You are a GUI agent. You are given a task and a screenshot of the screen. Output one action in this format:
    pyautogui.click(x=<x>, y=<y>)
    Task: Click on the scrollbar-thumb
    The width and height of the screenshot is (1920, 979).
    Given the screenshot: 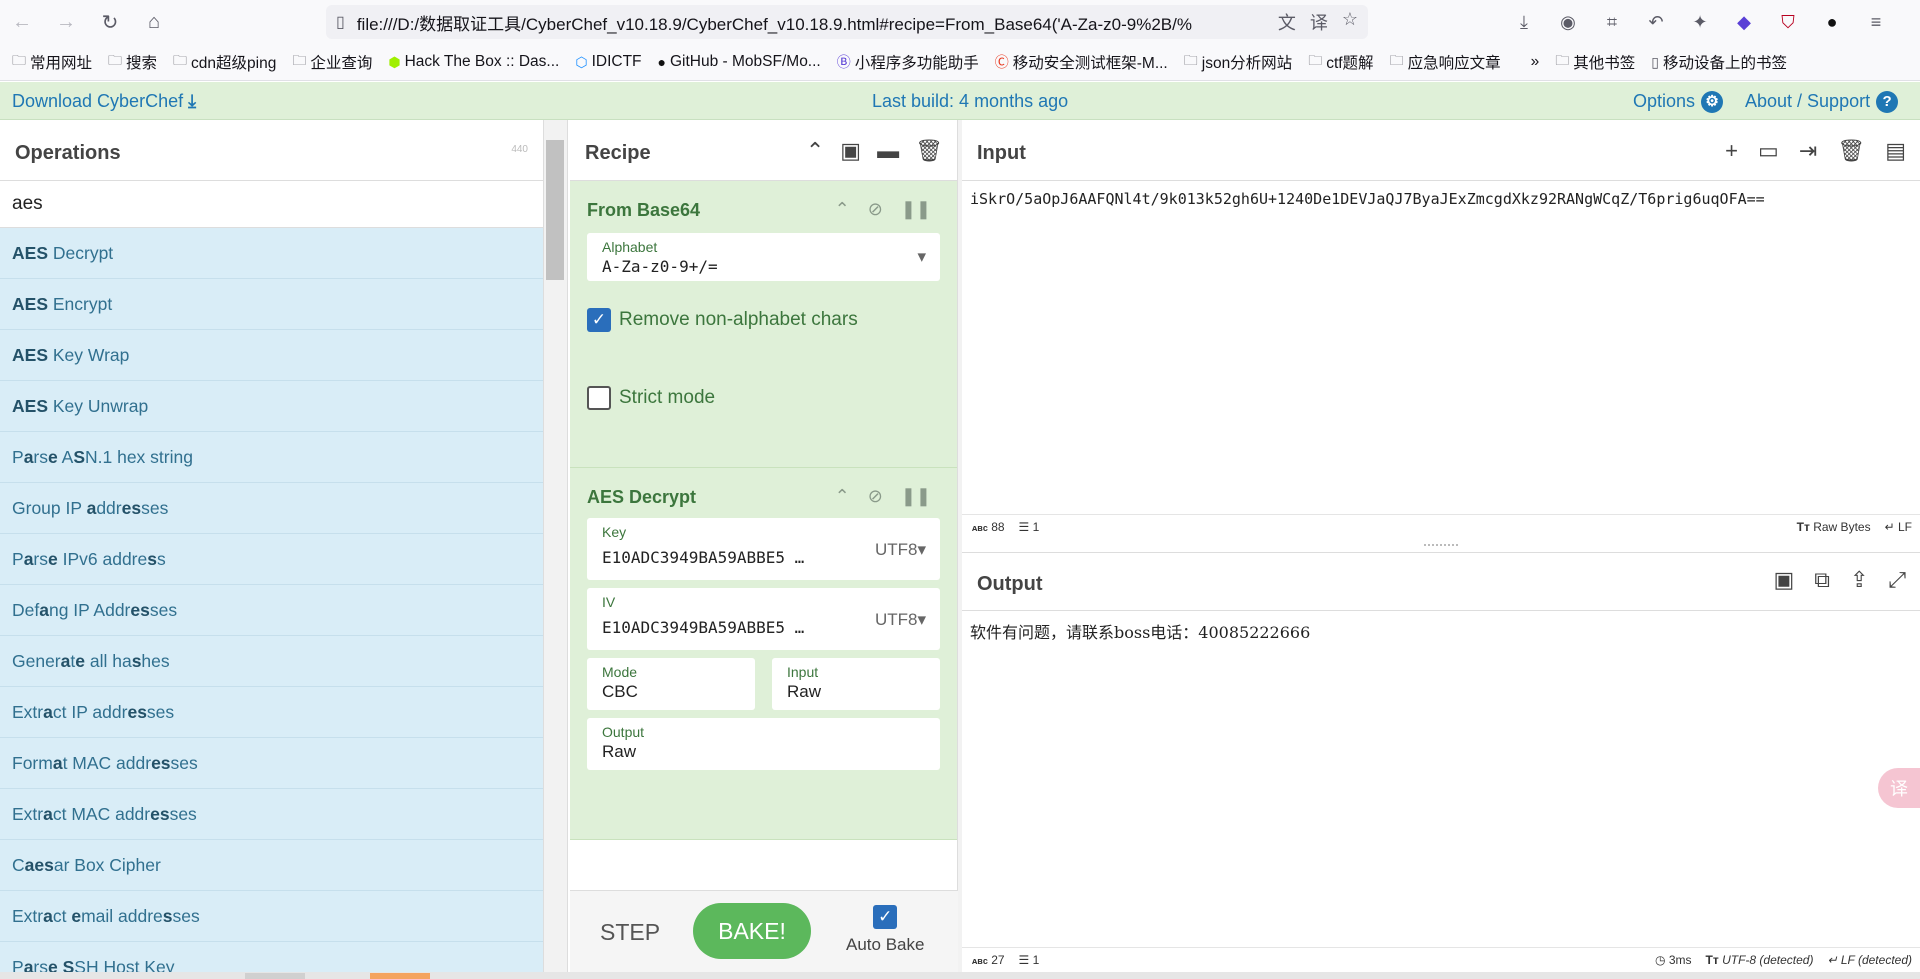 What is the action you would take?
    pyautogui.click(x=555, y=210)
    